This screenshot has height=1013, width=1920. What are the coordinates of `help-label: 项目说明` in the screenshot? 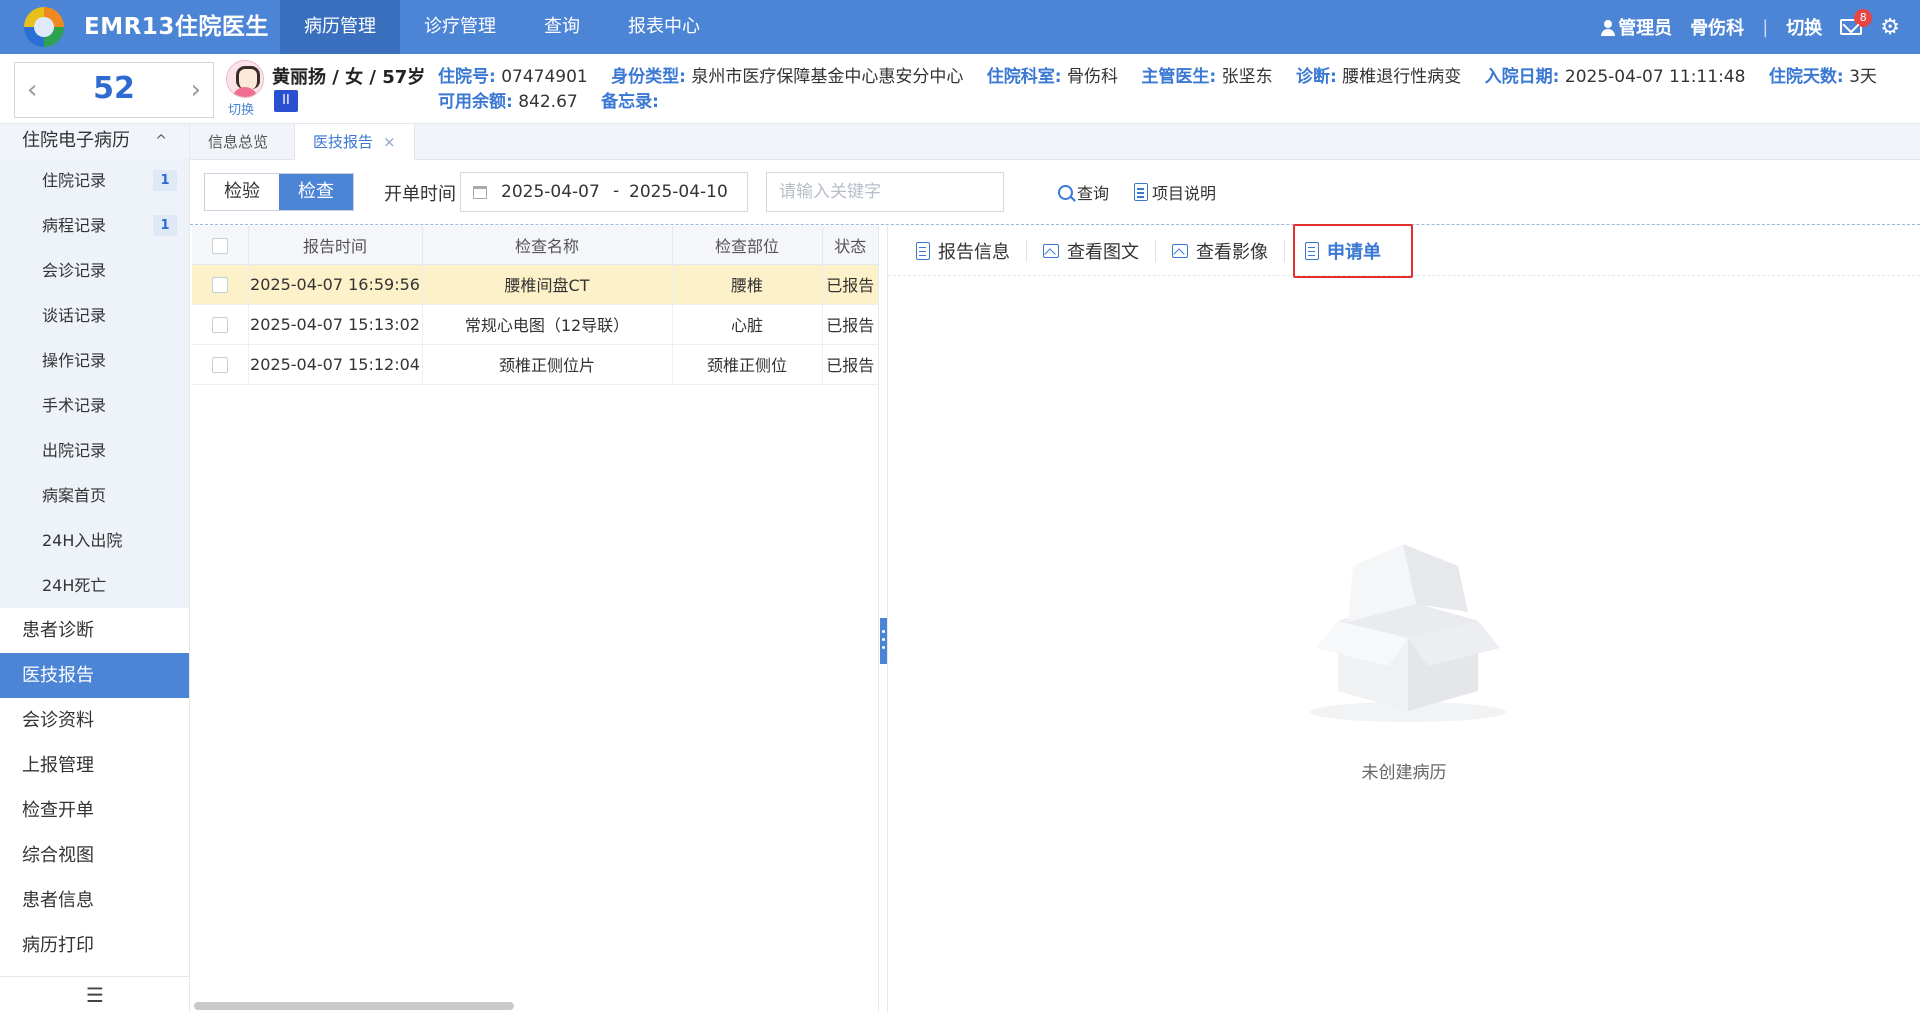 It's located at (1184, 193).